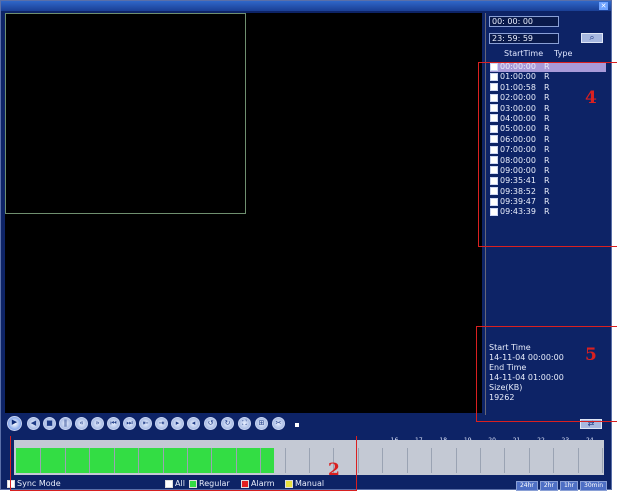  I want to click on prev-frame-button: ⏮, so click(113, 423).